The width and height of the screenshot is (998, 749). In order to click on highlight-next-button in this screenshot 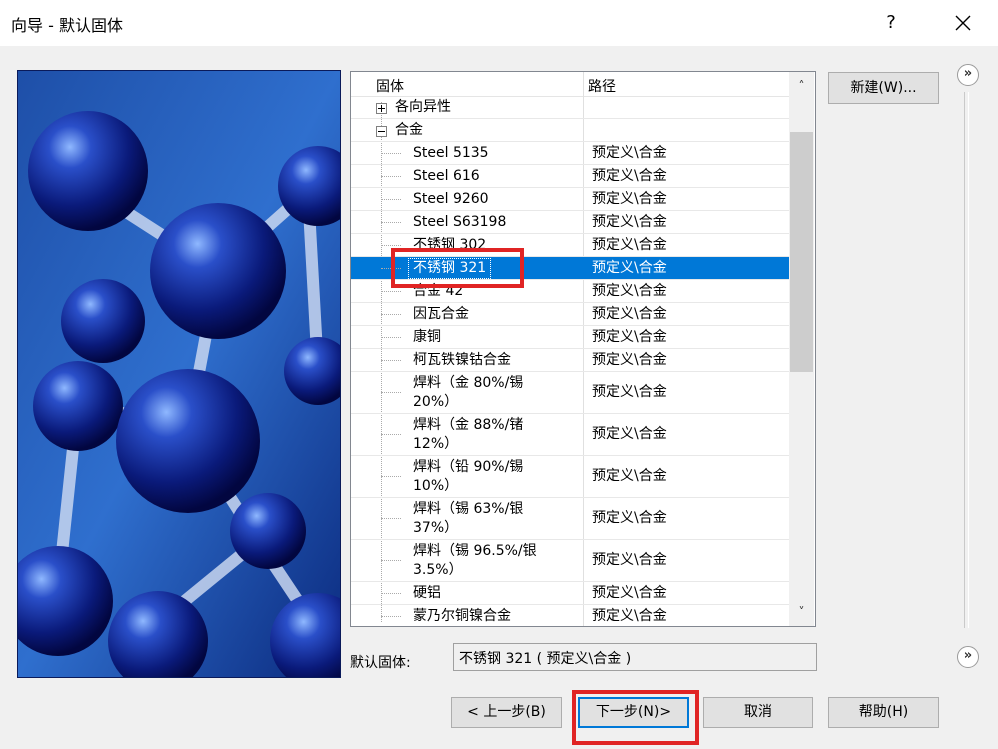, I will do `click(635, 717)`.